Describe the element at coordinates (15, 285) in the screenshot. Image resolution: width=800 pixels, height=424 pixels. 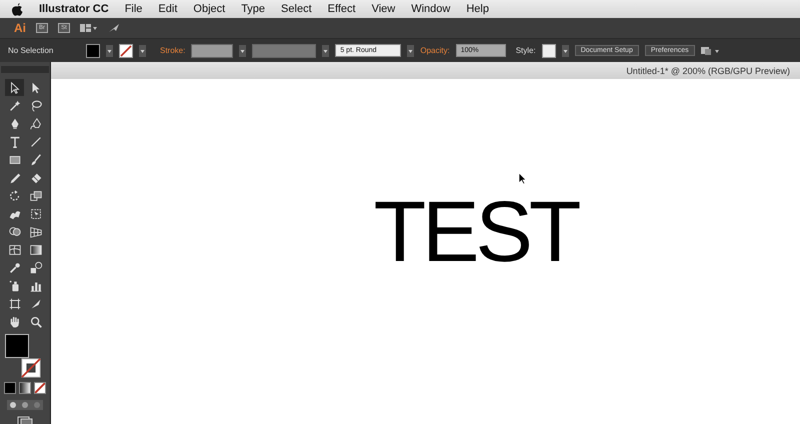
I see `spray-can-icon` at that location.